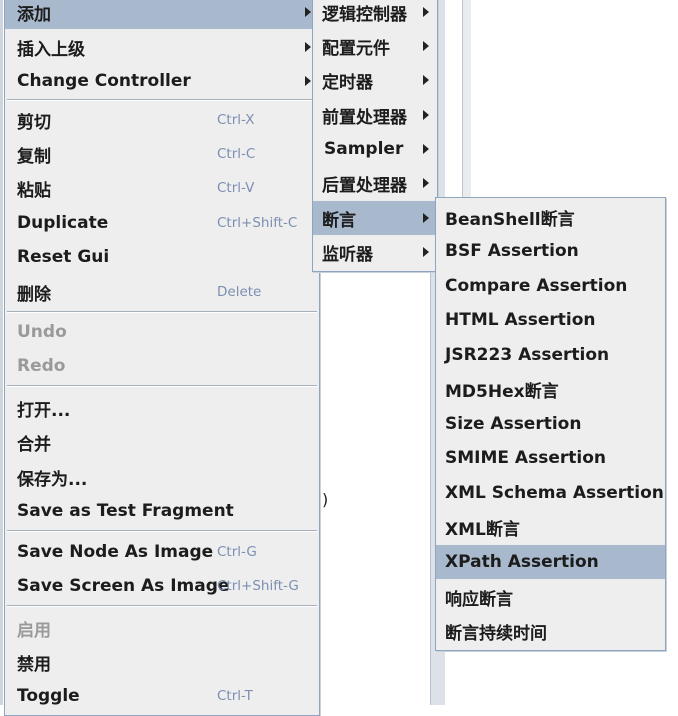 This screenshot has height=716, width=678. What do you see at coordinates (466, 105) in the screenshot?
I see `scrollbar-track` at bounding box center [466, 105].